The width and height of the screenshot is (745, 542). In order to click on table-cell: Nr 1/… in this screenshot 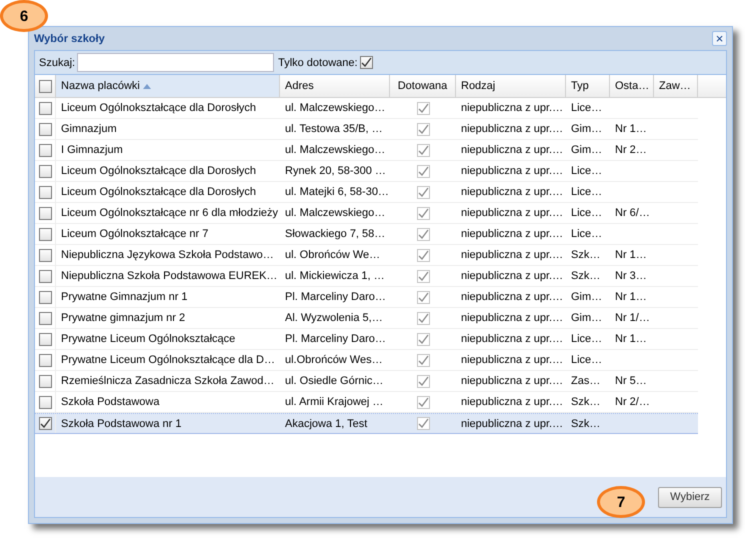, I will do `click(632, 318)`.